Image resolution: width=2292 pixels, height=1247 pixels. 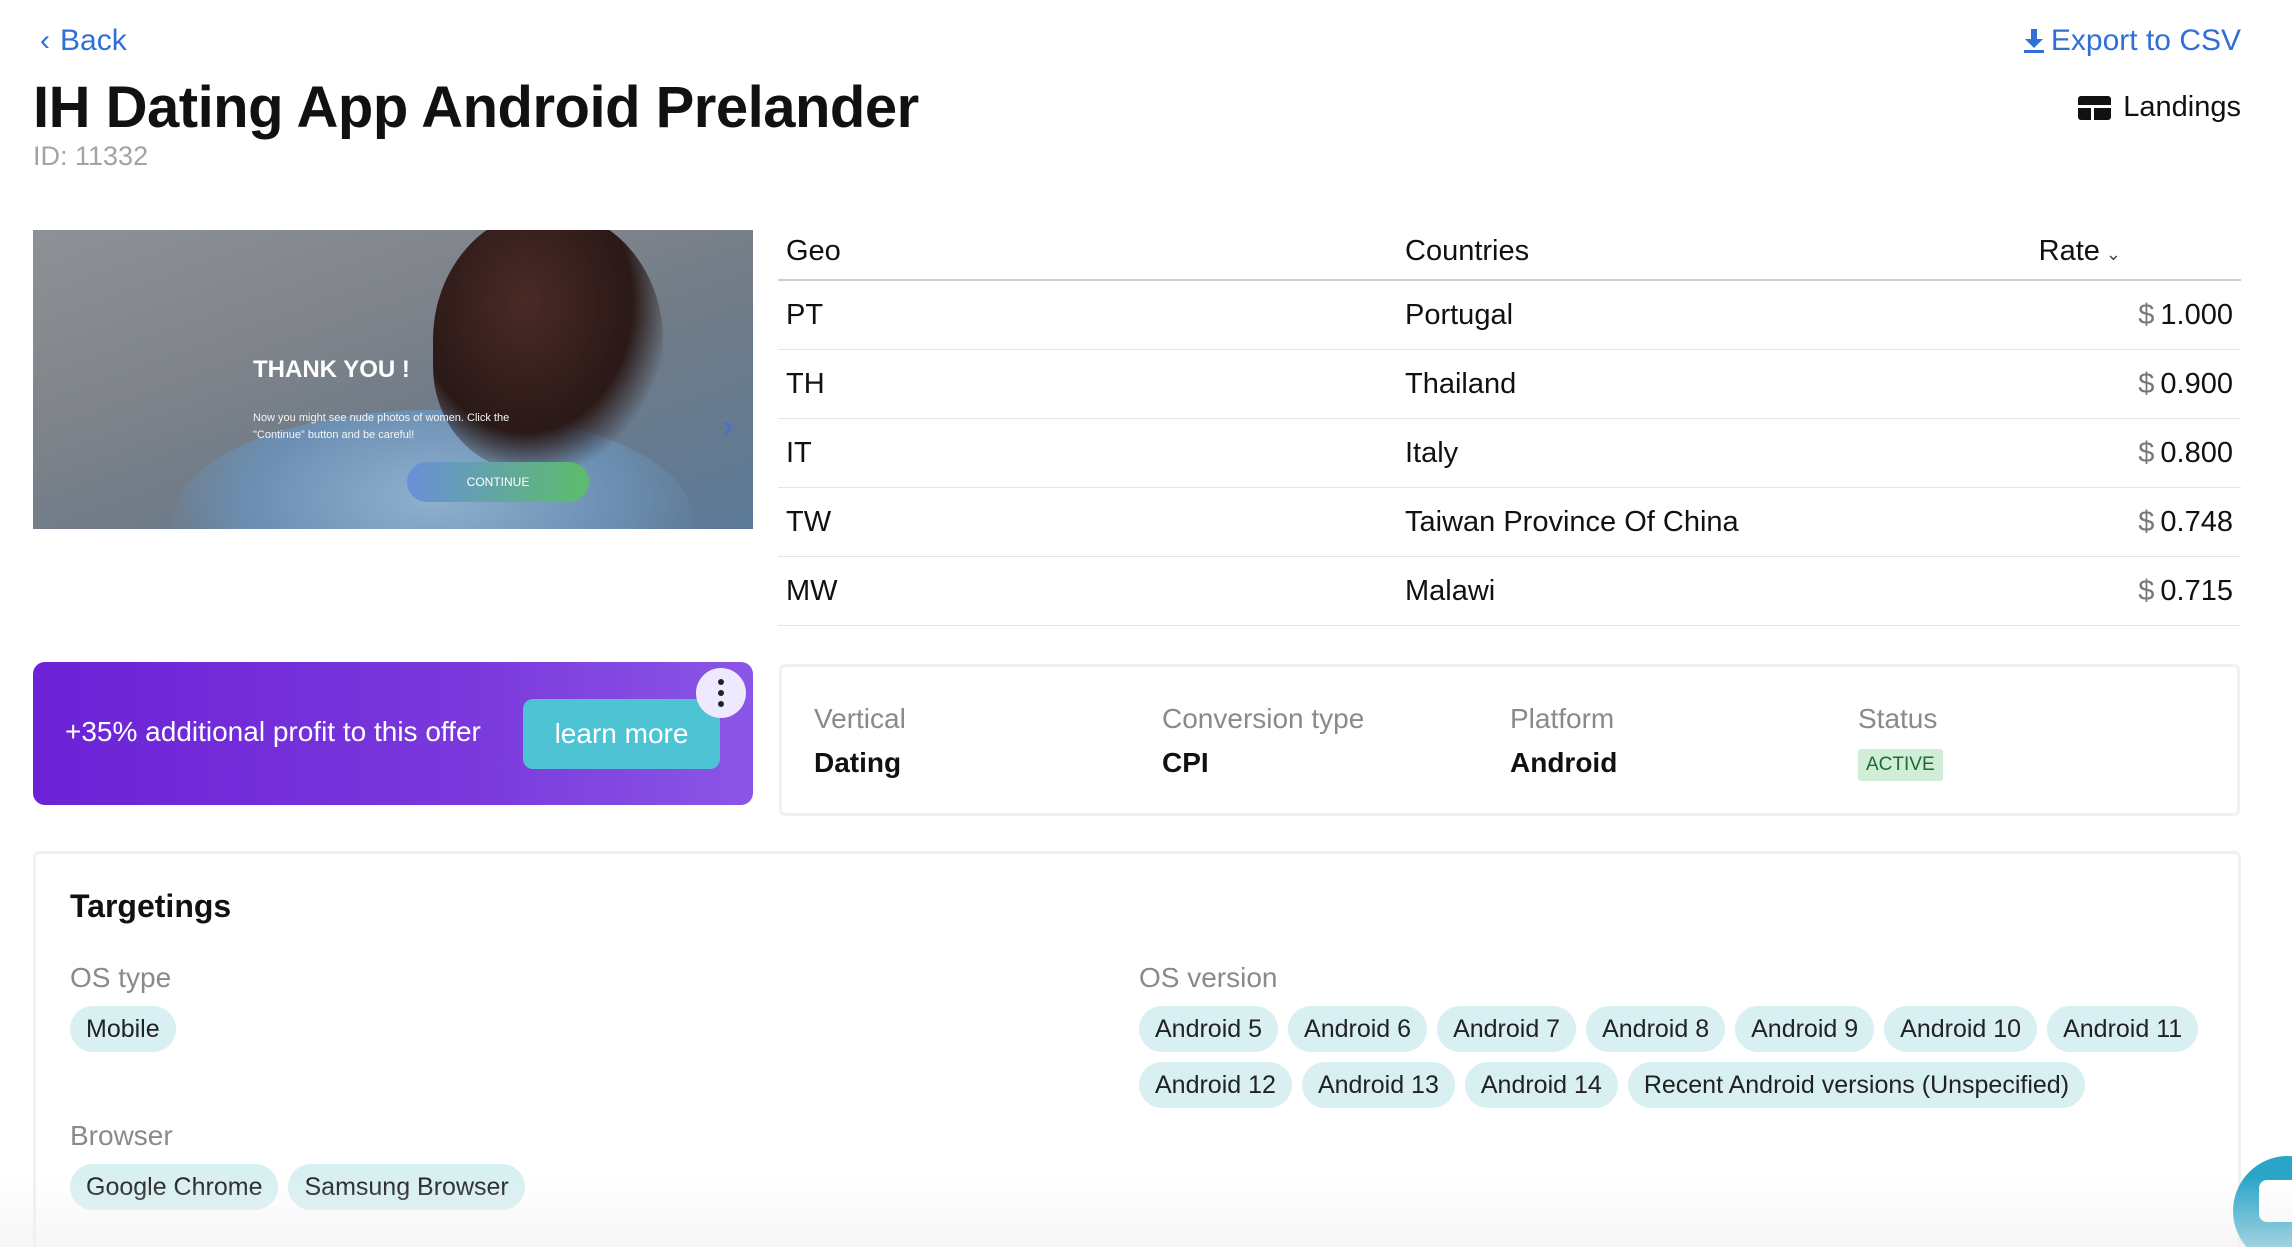 What do you see at coordinates (1507, 1029) in the screenshot?
I see `os-version-chip: Android 7` at bounding box center [1507, 1029].